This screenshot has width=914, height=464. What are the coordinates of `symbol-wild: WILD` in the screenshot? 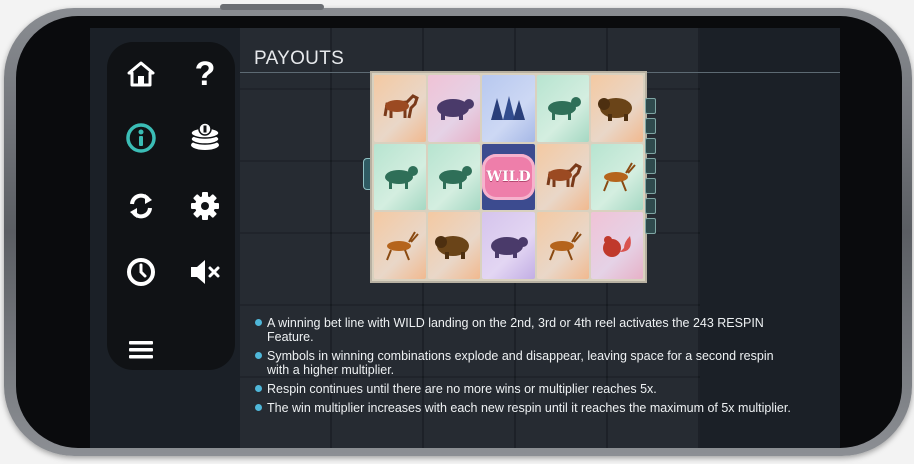 It's located at (508, 177).